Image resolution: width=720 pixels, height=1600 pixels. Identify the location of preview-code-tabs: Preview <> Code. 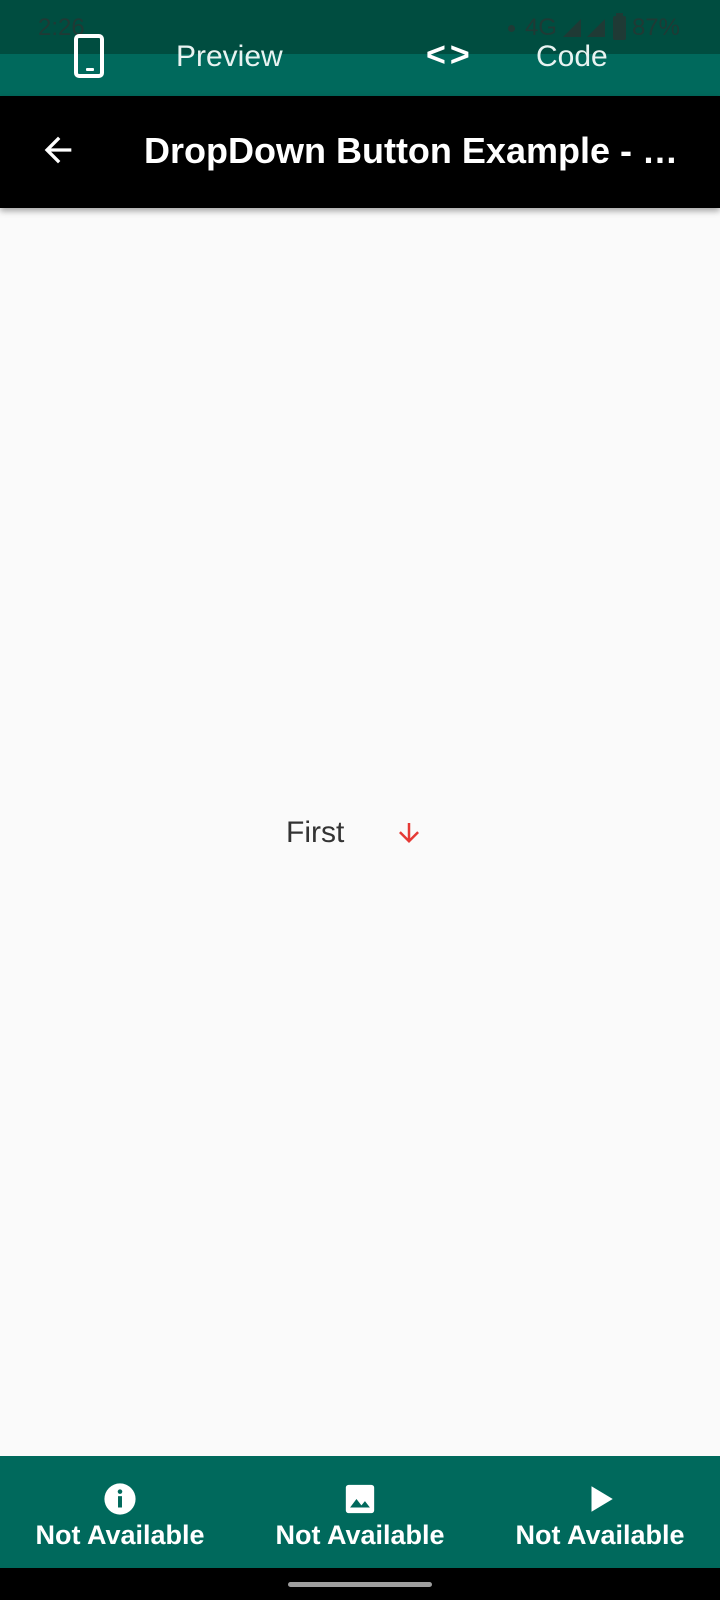
(360, 62).